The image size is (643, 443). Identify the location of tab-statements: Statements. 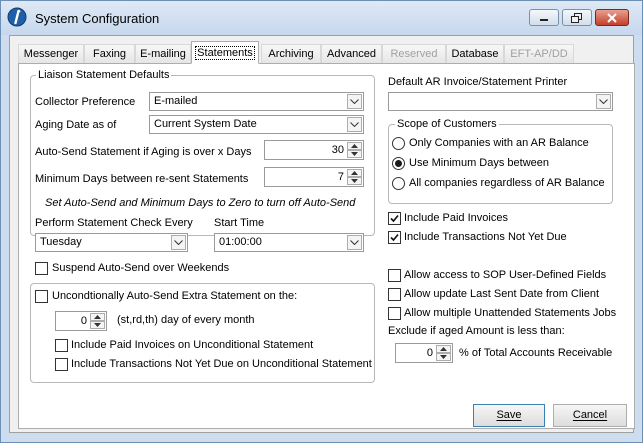
(225, 52).